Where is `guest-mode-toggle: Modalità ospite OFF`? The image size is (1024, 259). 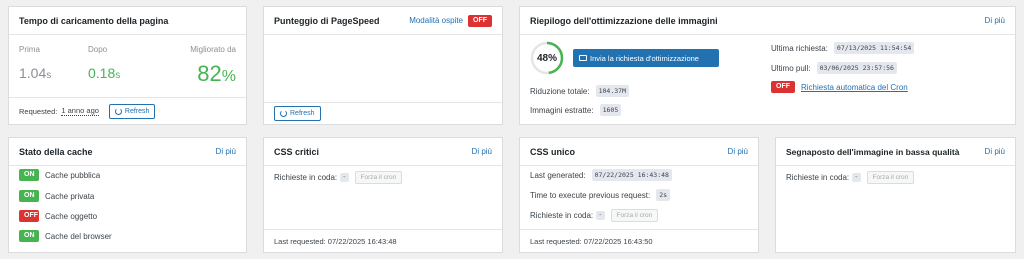 guest-mode-toggle: Modalità ospite OFF is located at coordinates (450, 20).